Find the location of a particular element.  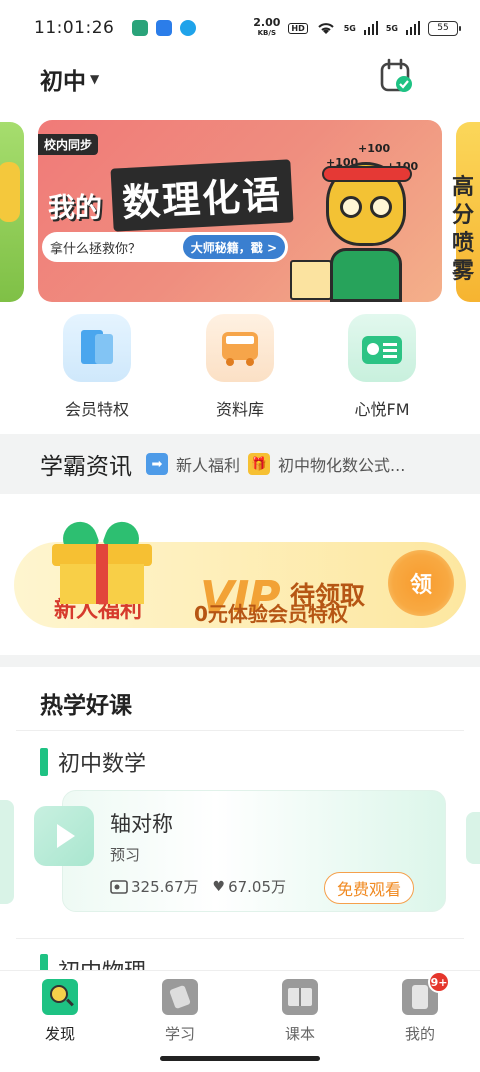

tab-label: 学习 is located at coordinates (179, 1034).